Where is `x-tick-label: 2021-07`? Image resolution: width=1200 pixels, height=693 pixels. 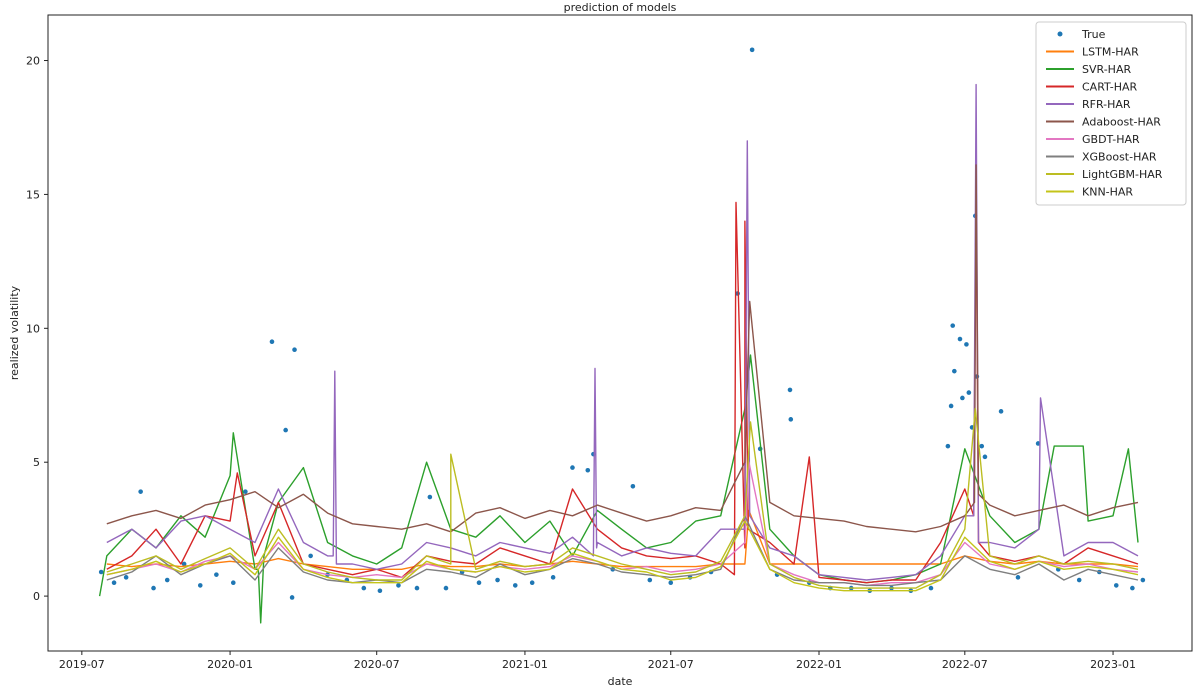
x-tick-label: 2021-07 is located at coordinates (671, 664).